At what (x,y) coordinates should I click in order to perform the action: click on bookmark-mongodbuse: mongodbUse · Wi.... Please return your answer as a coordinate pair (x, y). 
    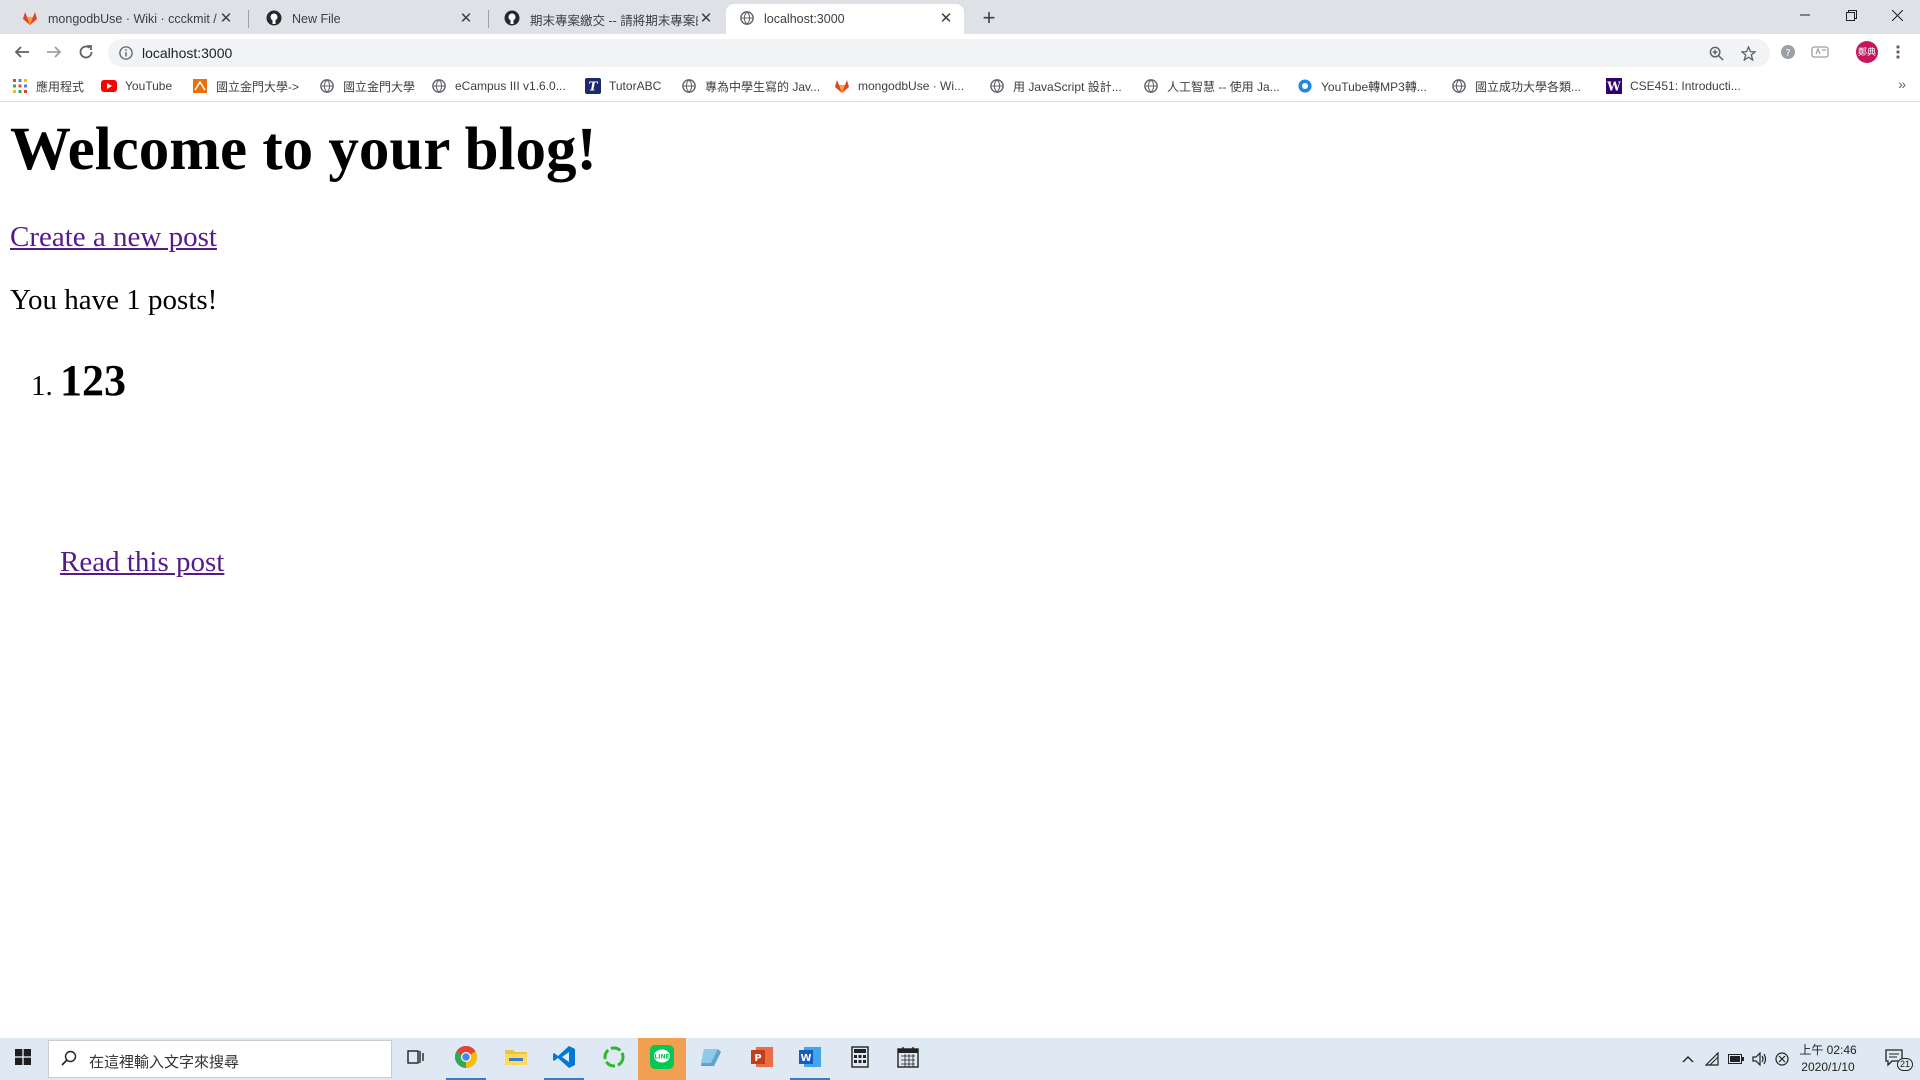
    Looking at the image, I should click on (899, 86).